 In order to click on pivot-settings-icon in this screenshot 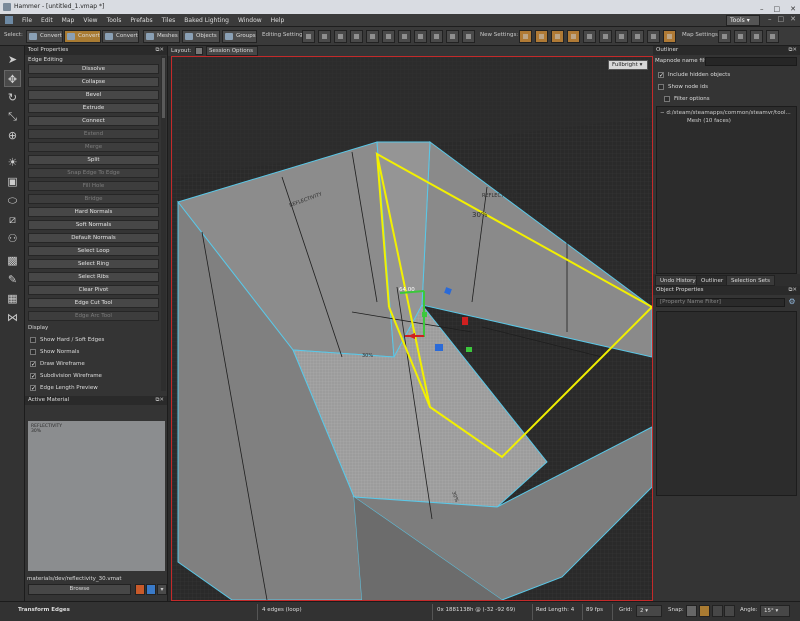, I will do `click(324, 36)`.